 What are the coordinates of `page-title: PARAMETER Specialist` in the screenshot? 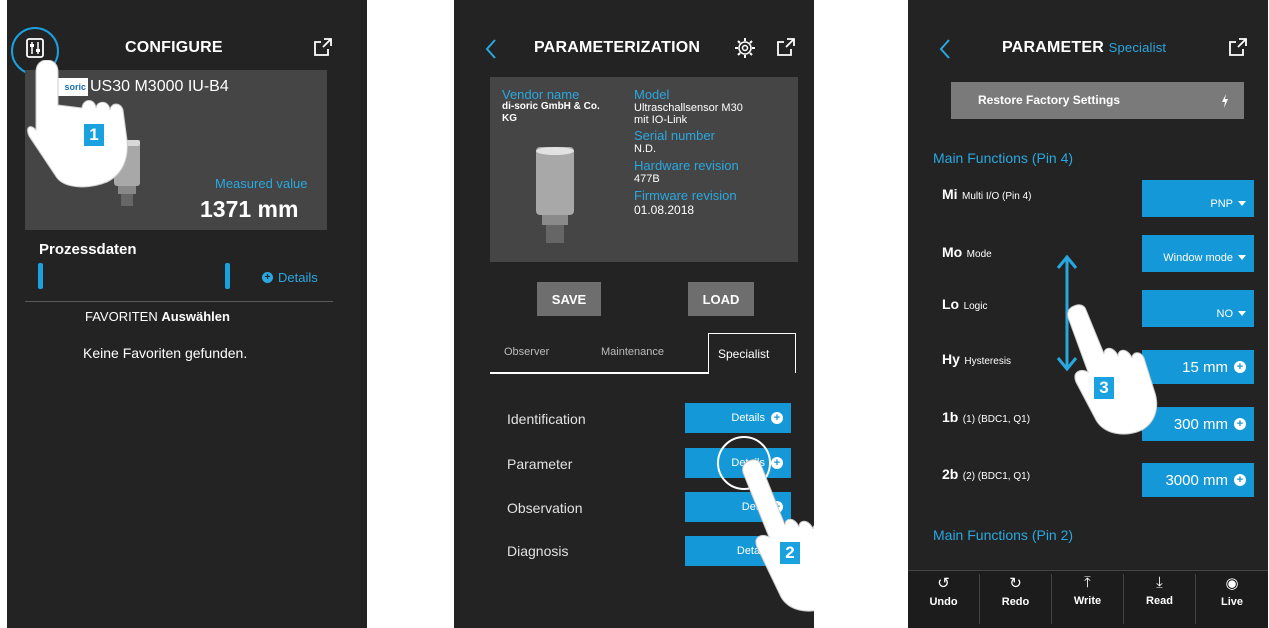 It's located at (1084, 48).